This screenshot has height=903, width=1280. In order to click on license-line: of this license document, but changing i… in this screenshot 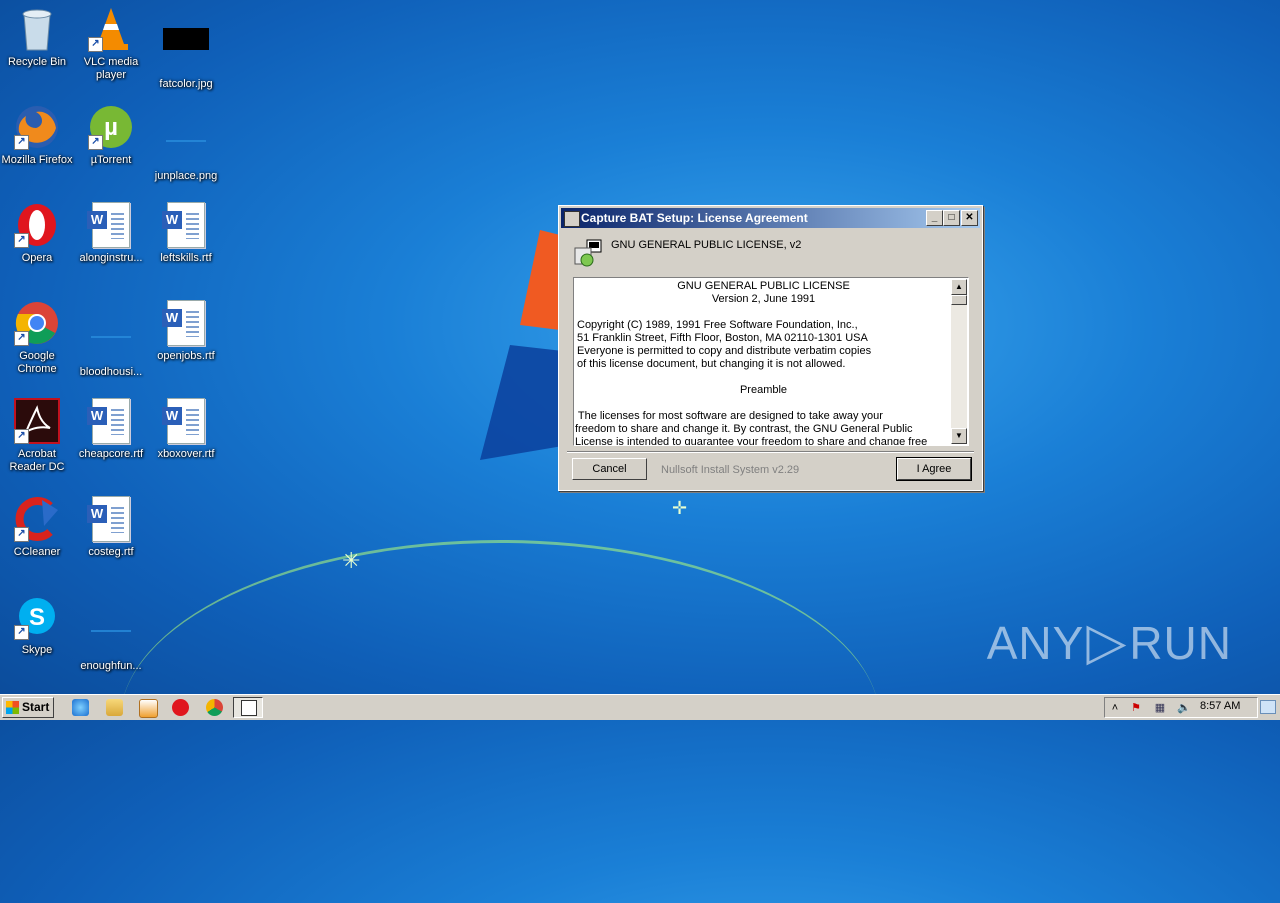, I will do `click(711, 364)`.